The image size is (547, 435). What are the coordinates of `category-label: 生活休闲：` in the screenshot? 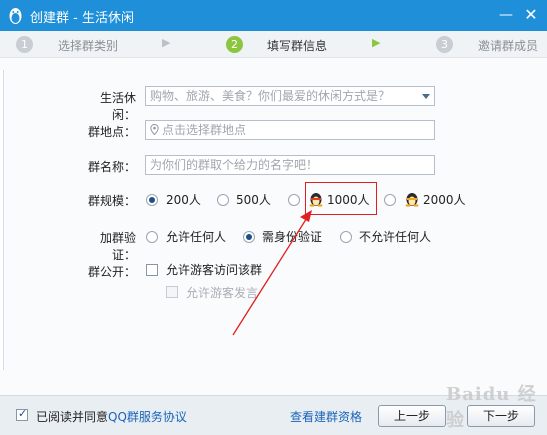 It's located at (117, 106).